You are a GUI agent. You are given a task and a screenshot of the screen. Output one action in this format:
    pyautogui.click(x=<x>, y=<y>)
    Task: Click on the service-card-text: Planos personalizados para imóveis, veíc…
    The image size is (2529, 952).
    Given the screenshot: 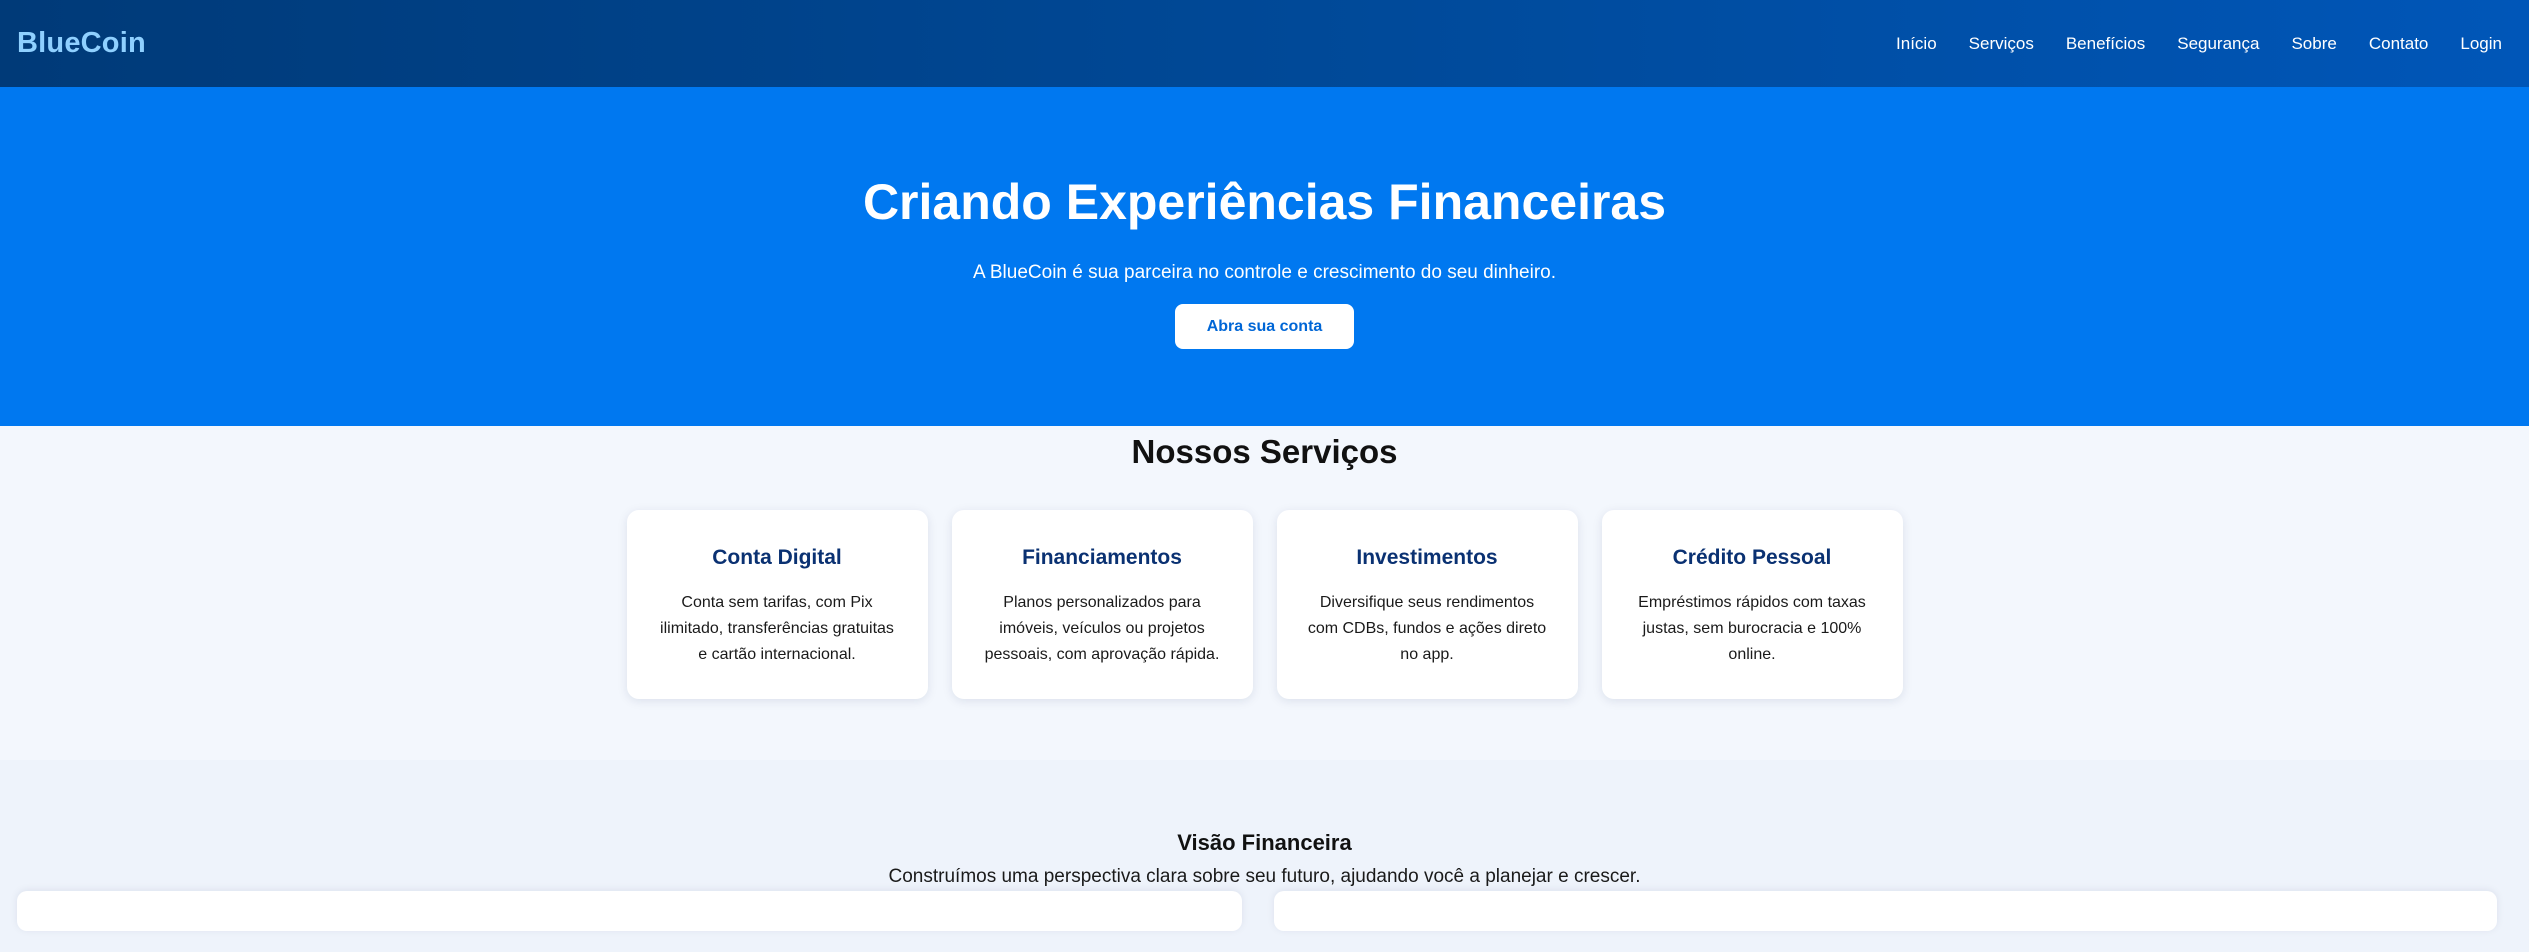 What is the action you would take?
    pyautogui.click(x=1102, y=628)
    